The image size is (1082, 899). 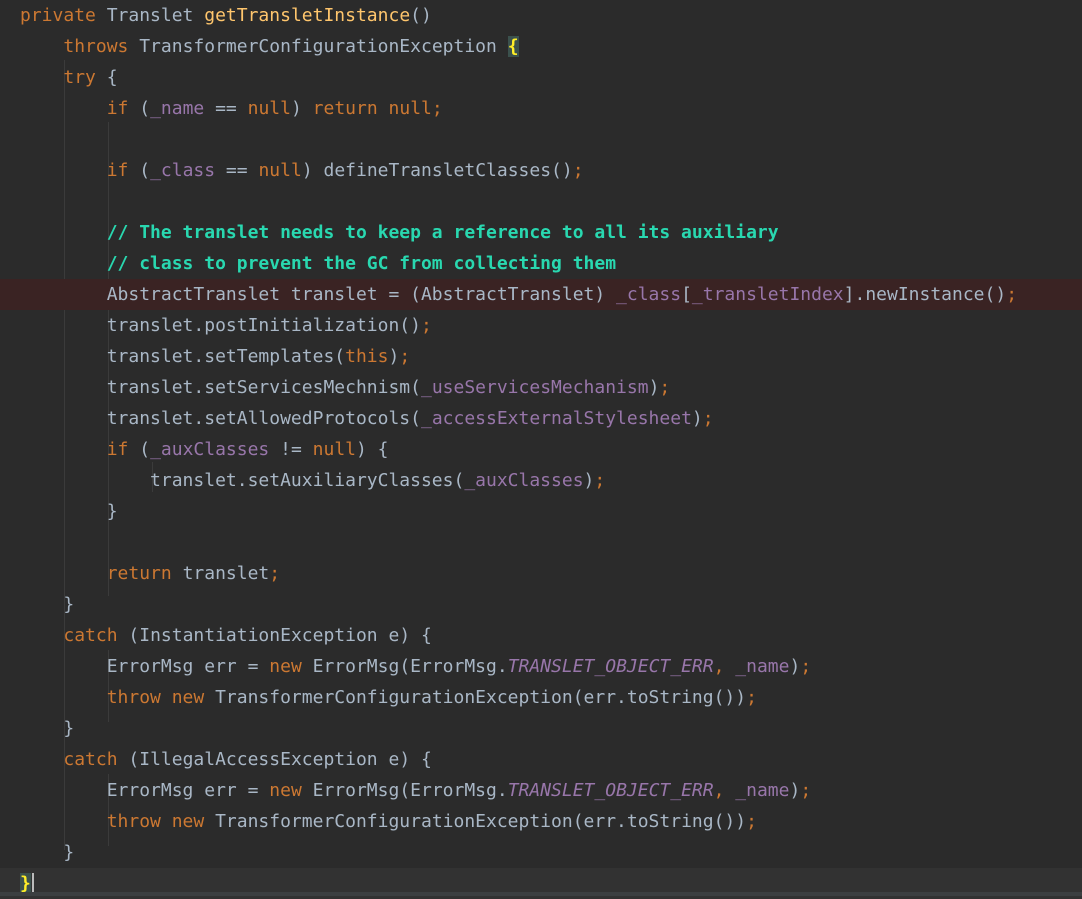 What do you see at coordinates (541, 77) in the screenshot?
I see `code-line: try {` at bounding box center [541, 77].